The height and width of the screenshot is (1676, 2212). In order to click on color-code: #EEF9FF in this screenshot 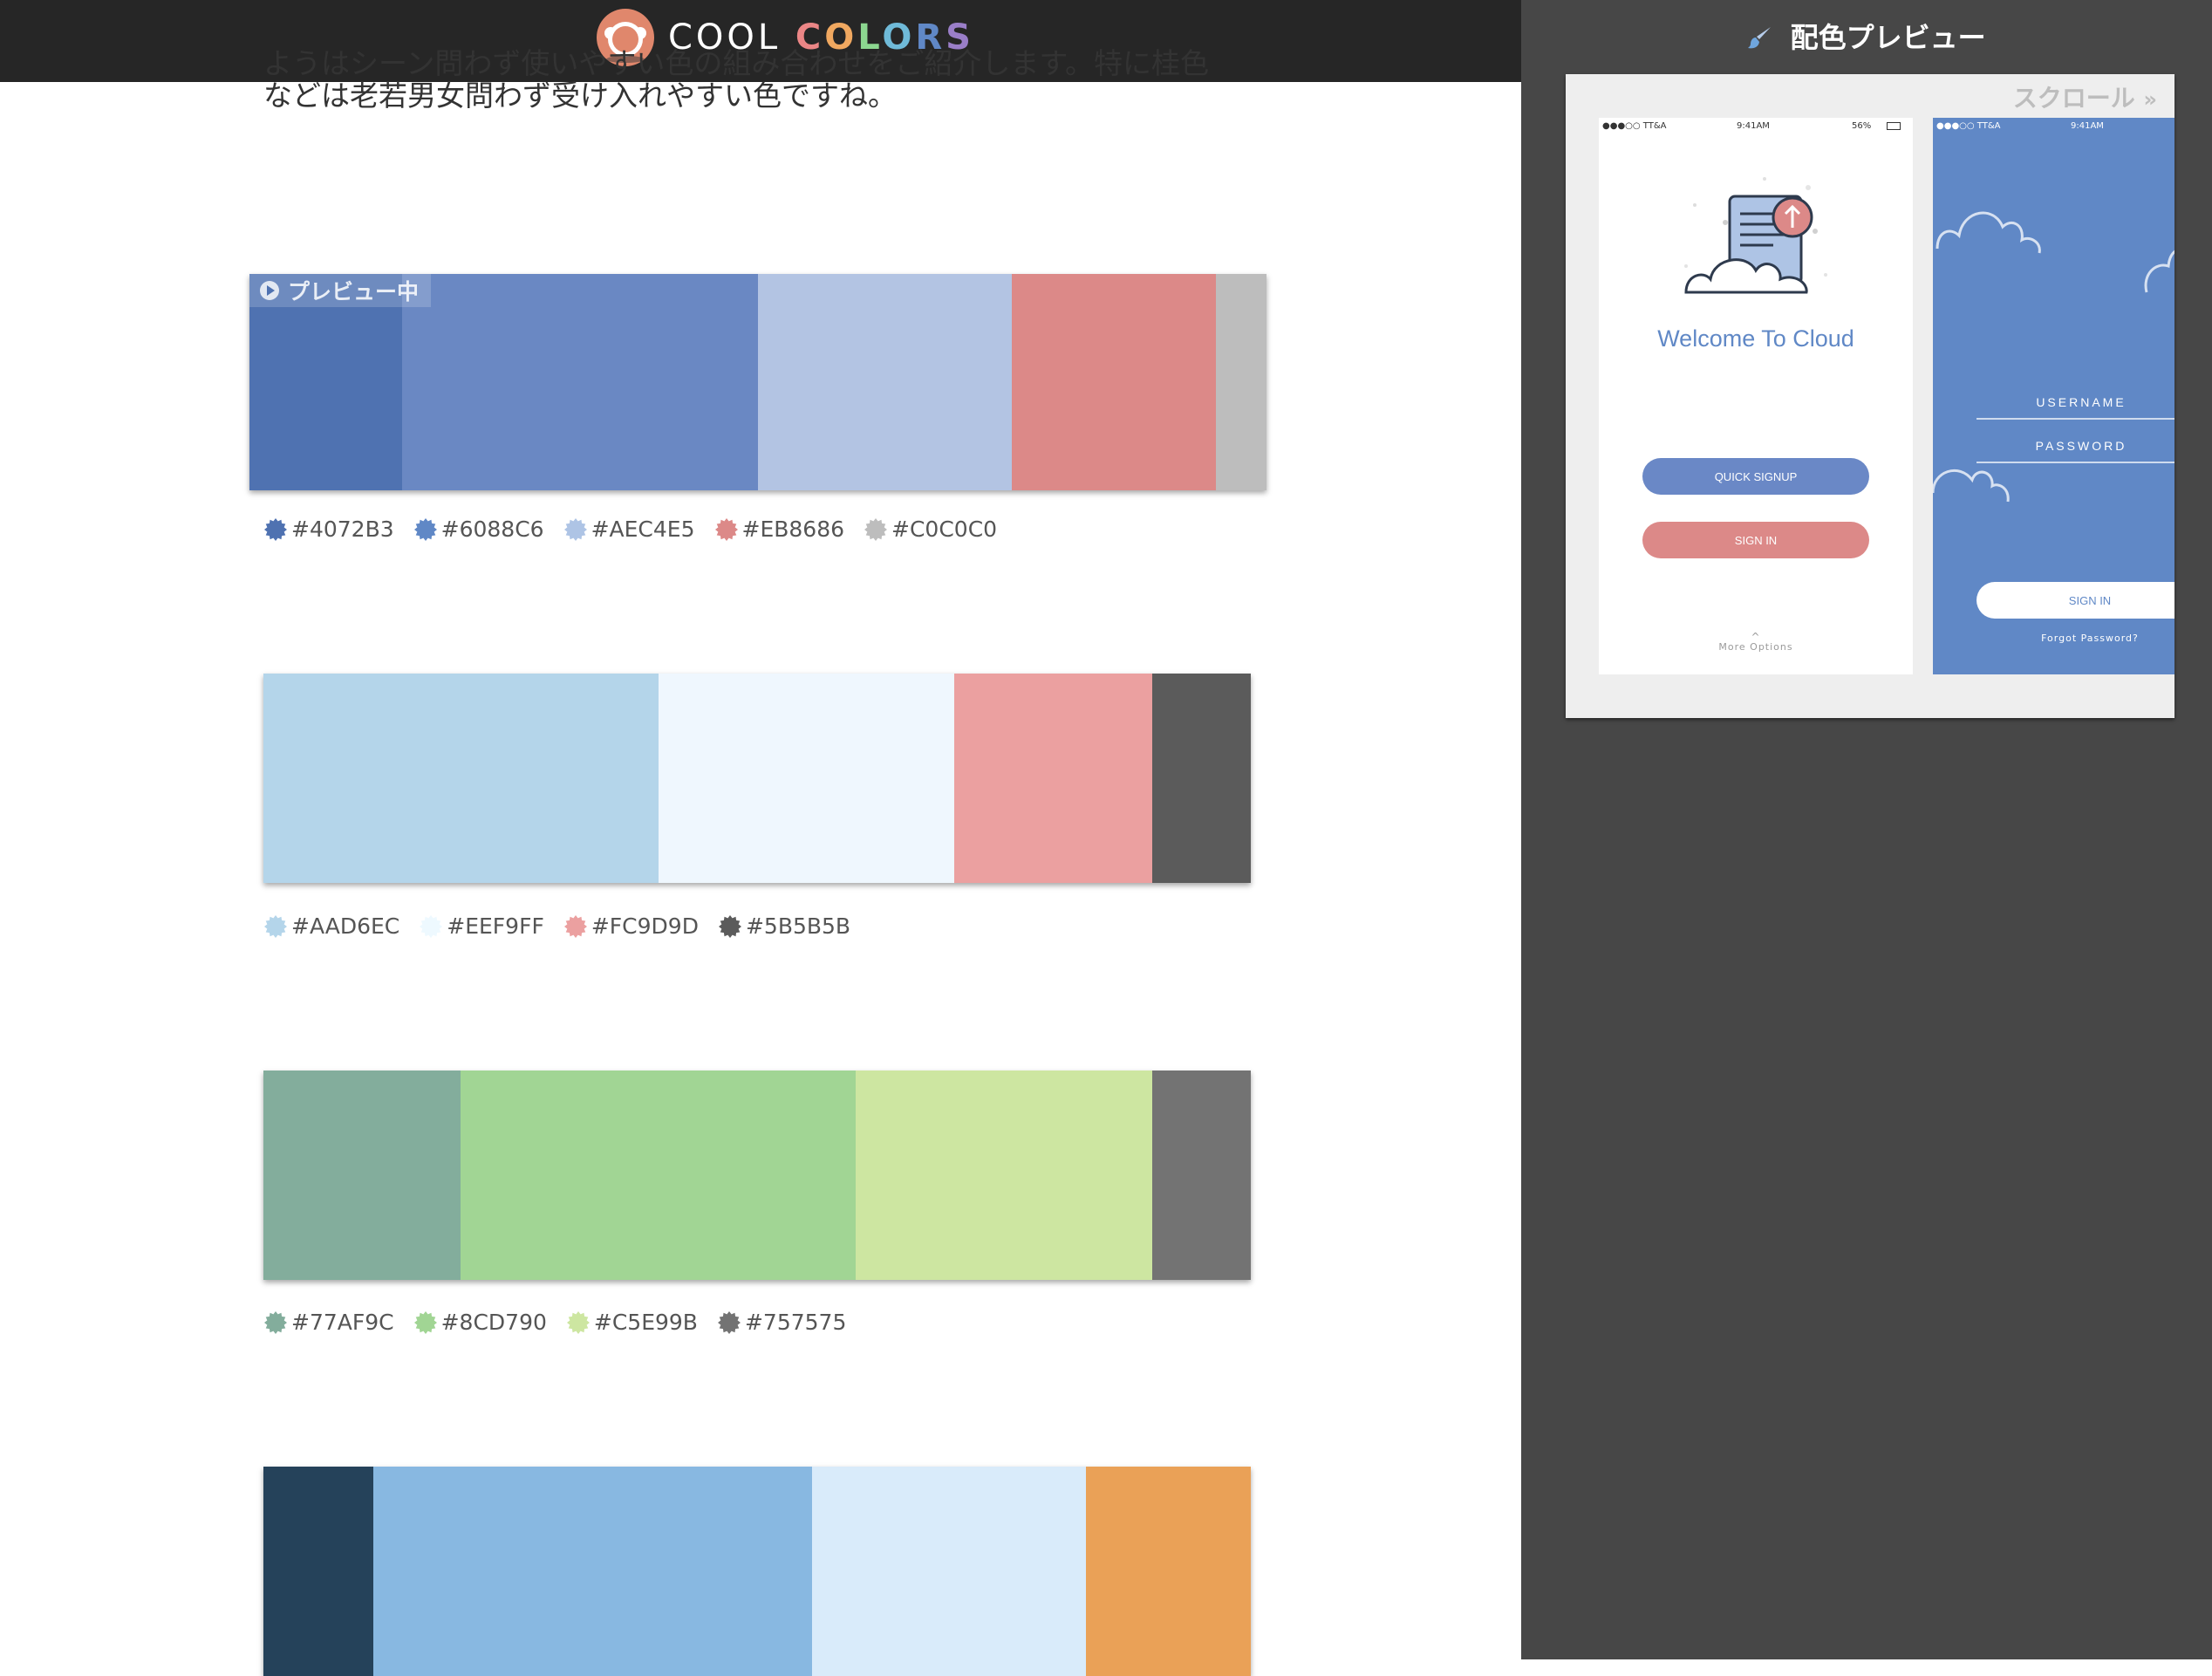, I will do `click(482, 926)`.